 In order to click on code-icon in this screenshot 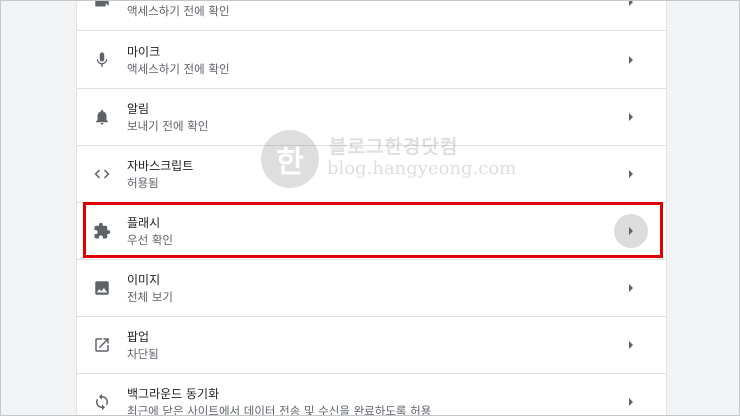, I will do `click(102, 174)`.